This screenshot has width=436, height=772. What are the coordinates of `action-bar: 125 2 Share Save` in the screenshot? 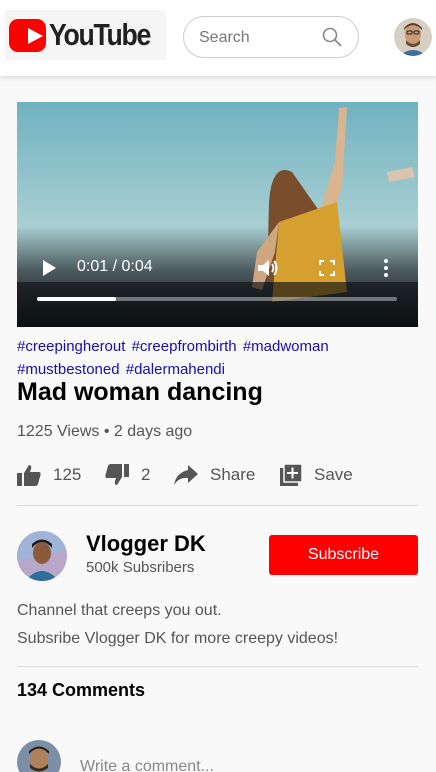 It's located at (217, 475).